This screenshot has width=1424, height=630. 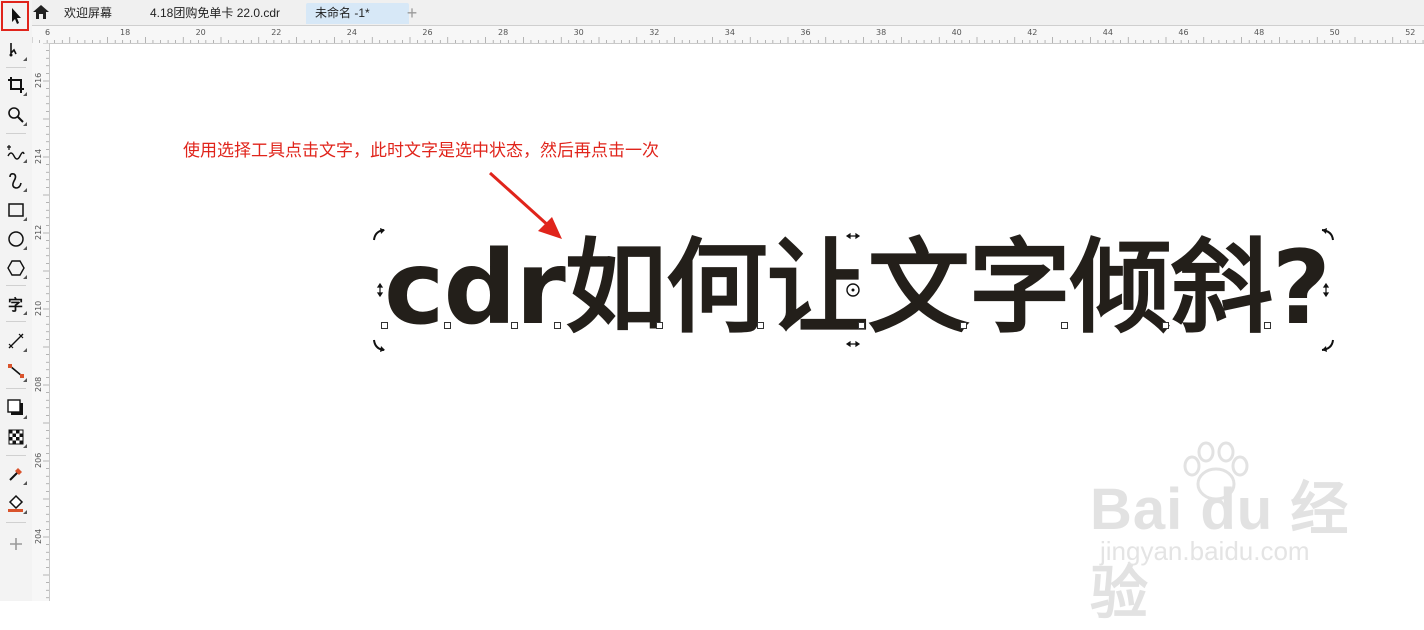 What do you see at coordinates (357, 13) in the screenshot?
I see `tab-untitled-active: 未命名 -1*` at bounding box center [357, 13].